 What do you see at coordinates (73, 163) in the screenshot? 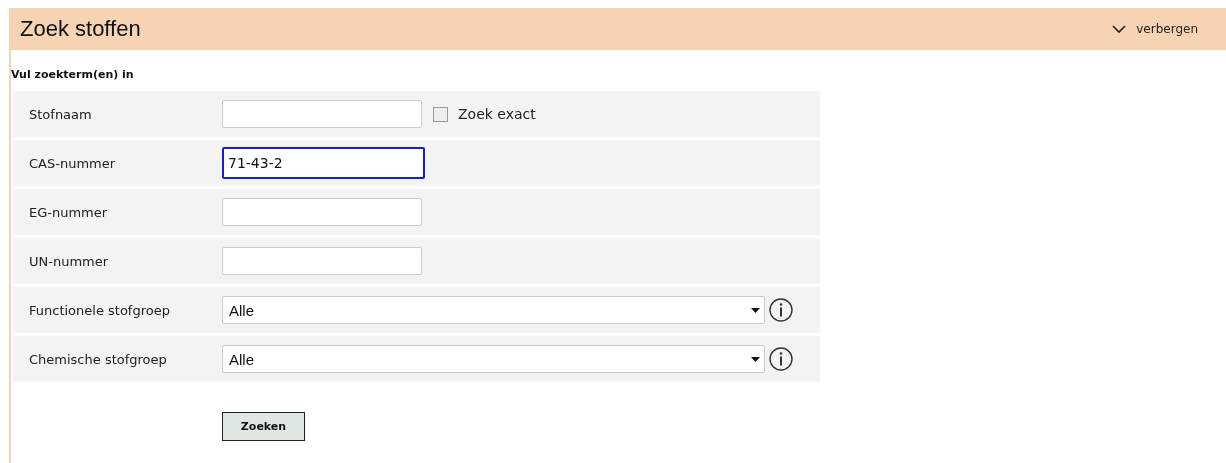
I see `field-label: CAS-nummer` at bounding box center [73, 163].